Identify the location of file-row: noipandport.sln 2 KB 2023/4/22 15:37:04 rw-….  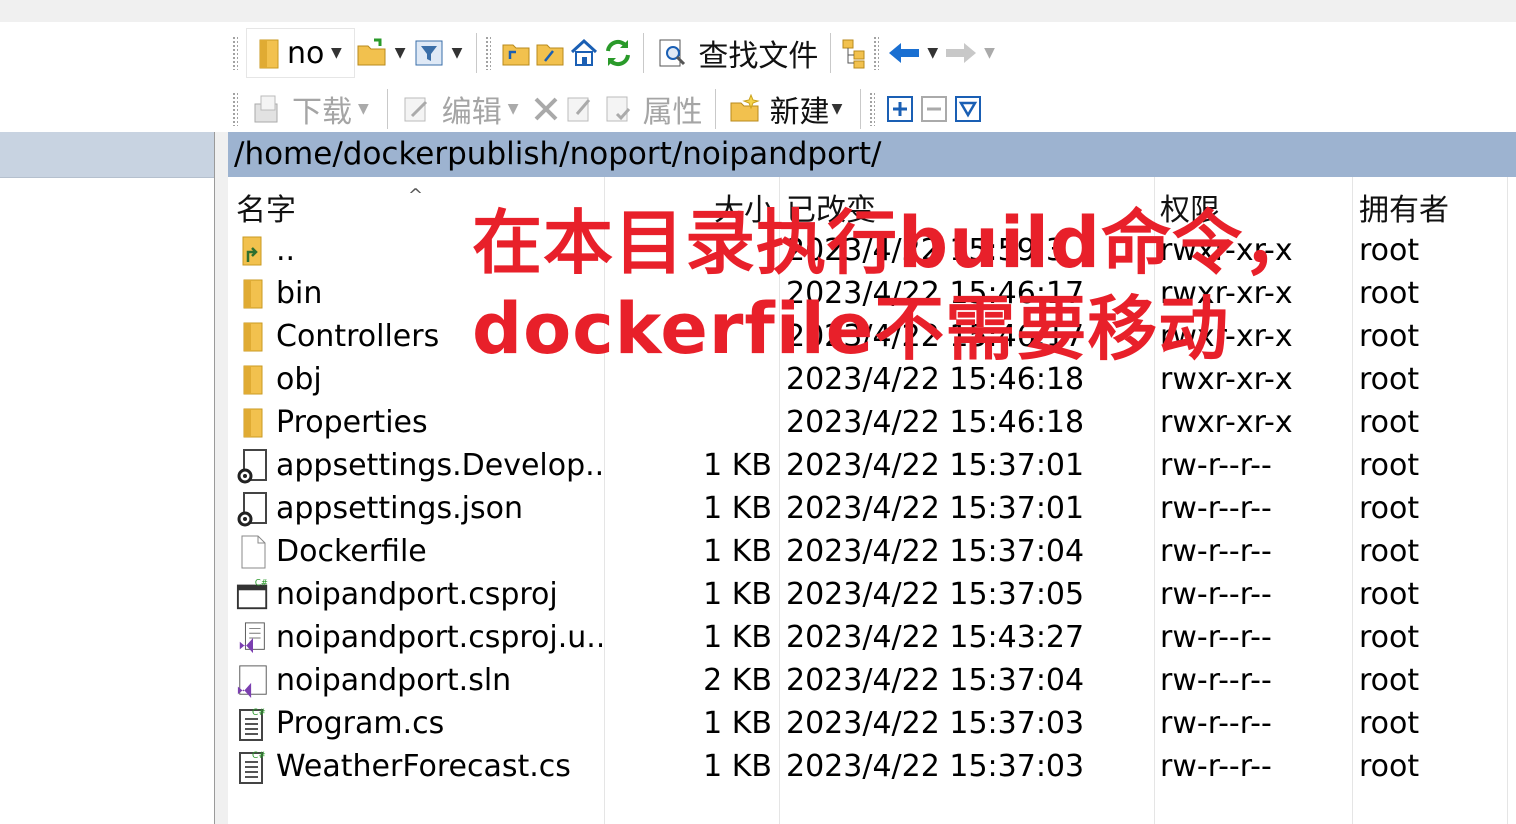
(872, 680).